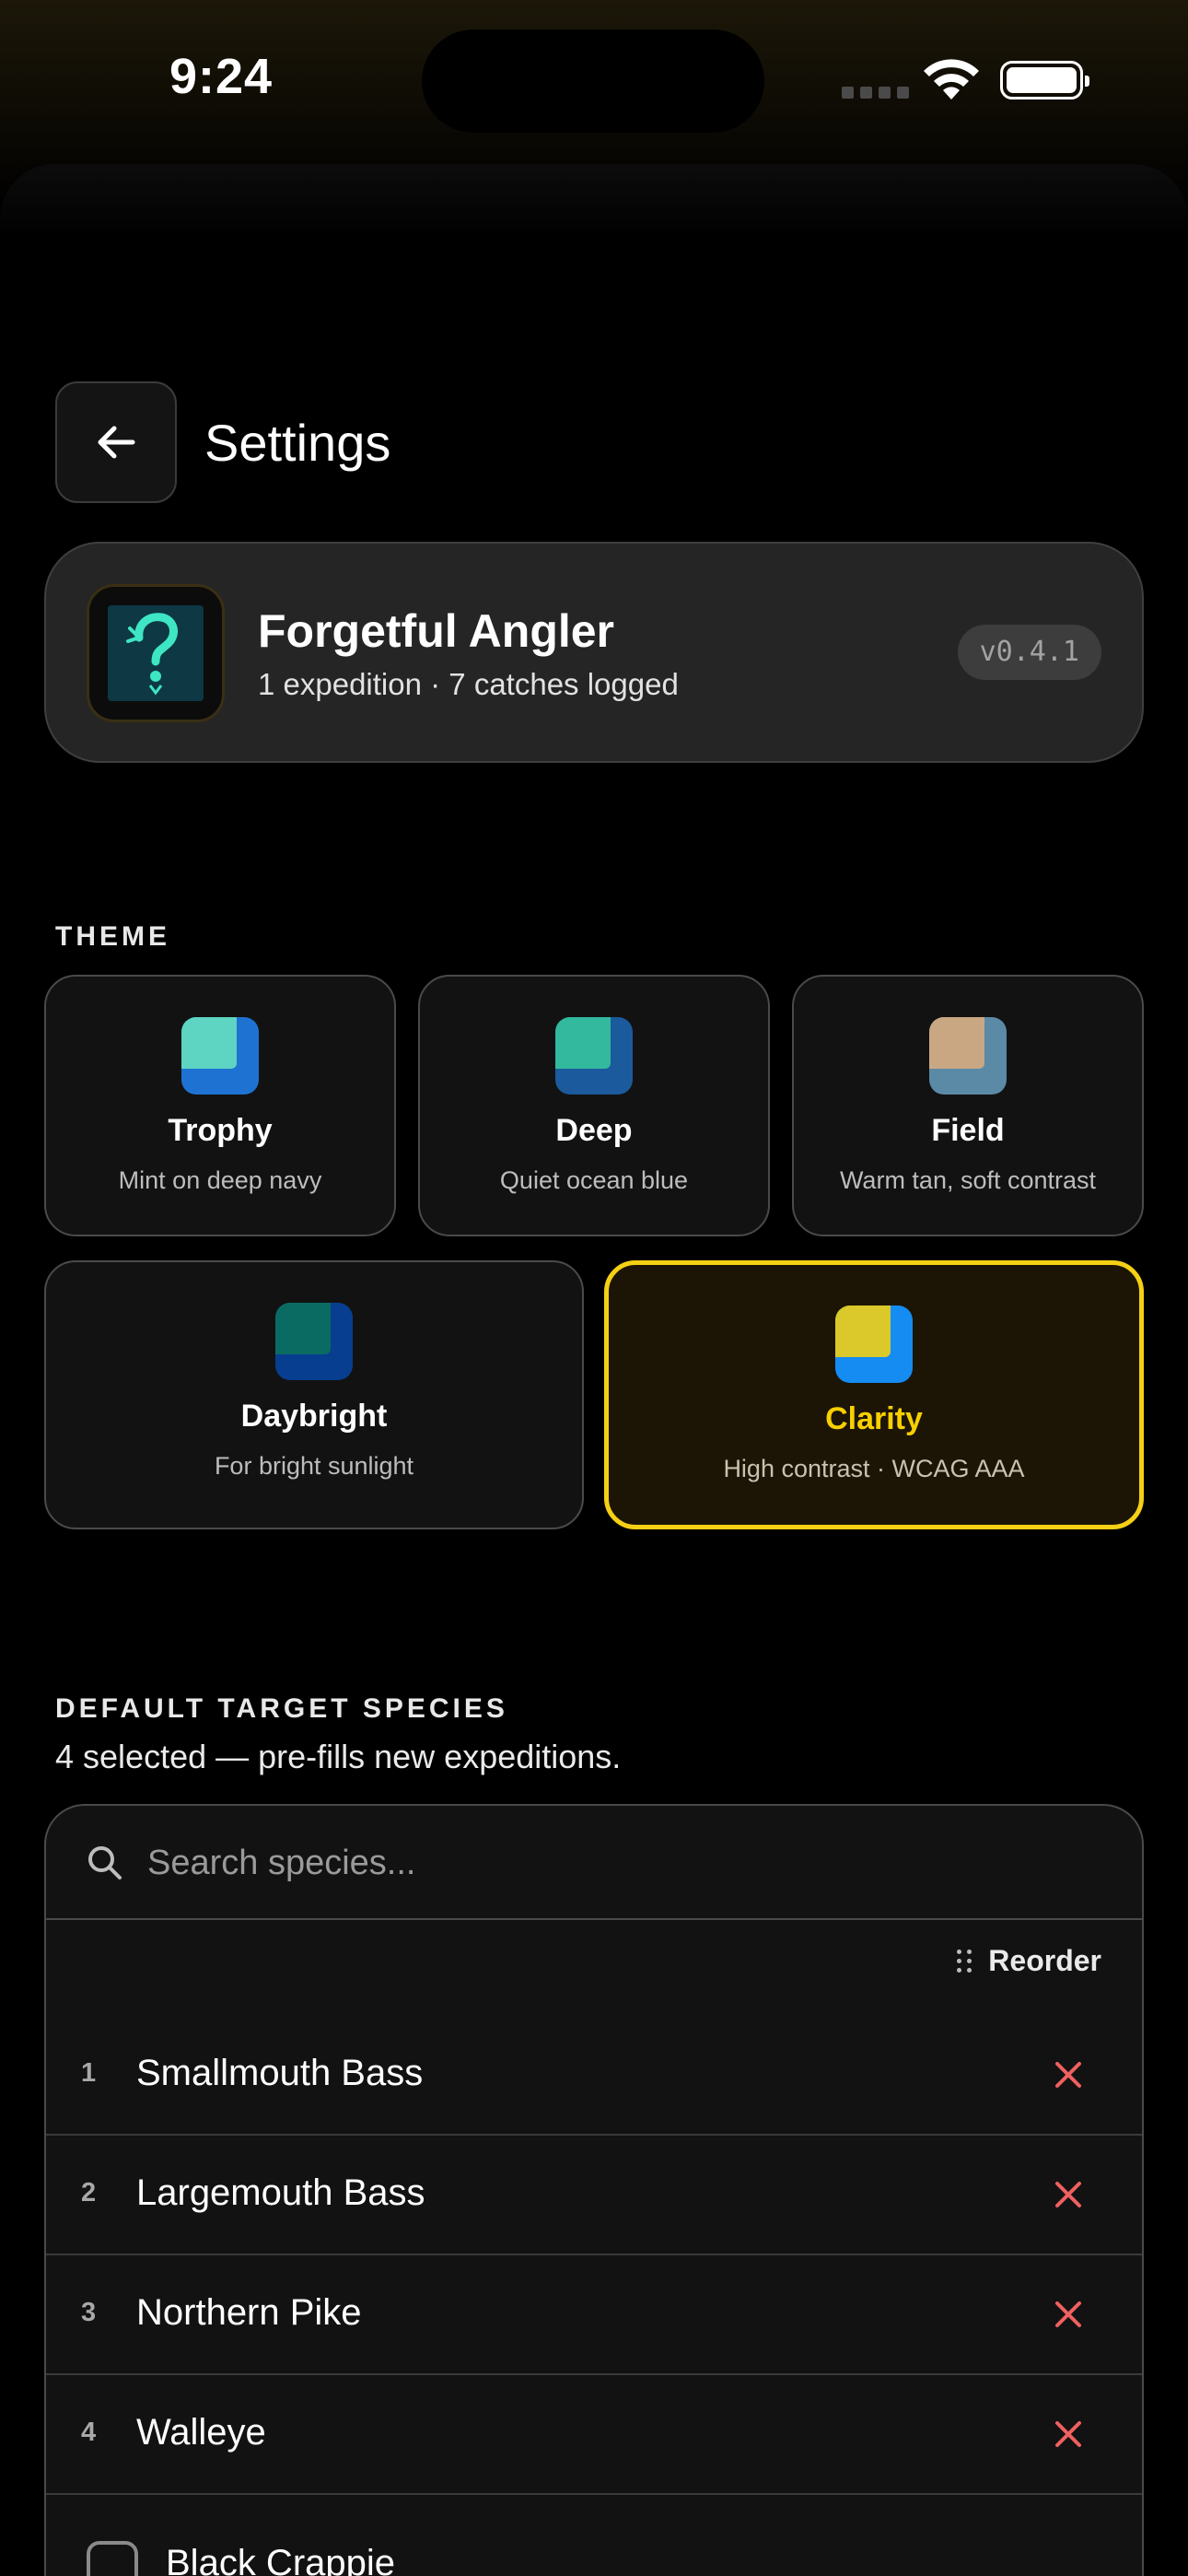 The width and height of the screenshot is (1188, 2576). I want to click on reorder-button: Reorder, so click(1029, 1961).